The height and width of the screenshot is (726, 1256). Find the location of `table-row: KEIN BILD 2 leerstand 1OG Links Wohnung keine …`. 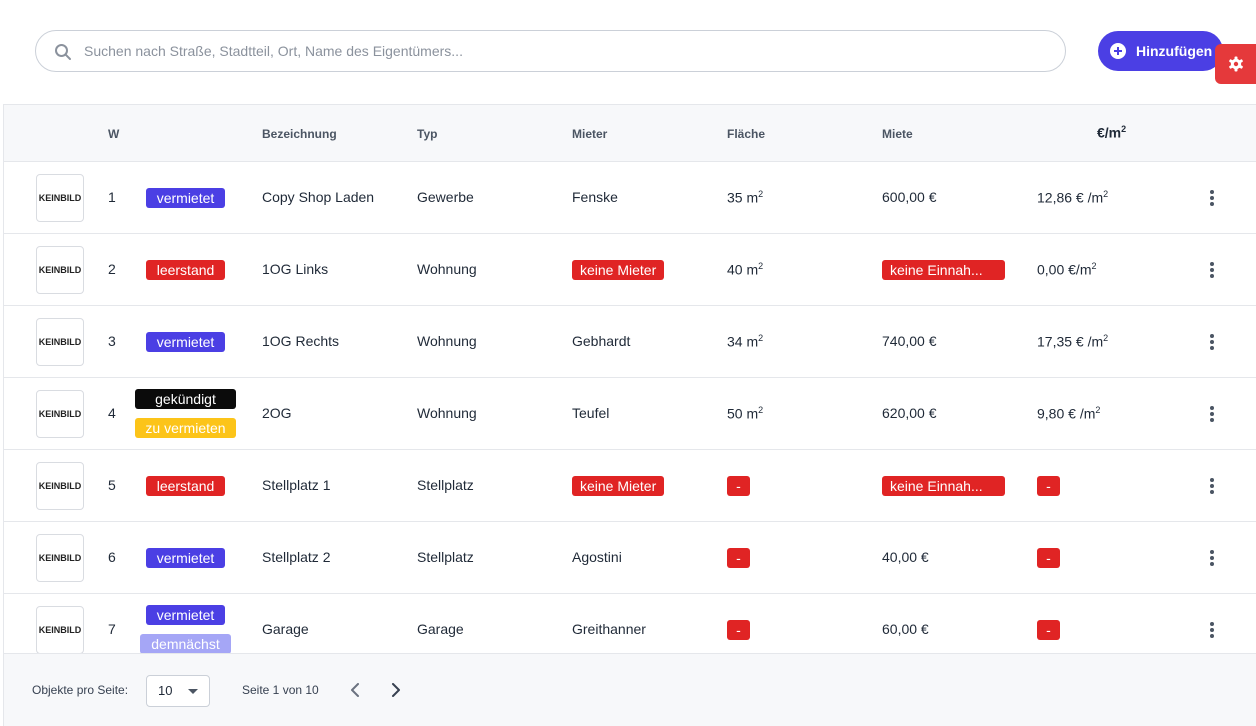

table-row: KEIN BILD 2 leerstand 1OG Links Wohnung keine … is located at coordinates (630, 270).